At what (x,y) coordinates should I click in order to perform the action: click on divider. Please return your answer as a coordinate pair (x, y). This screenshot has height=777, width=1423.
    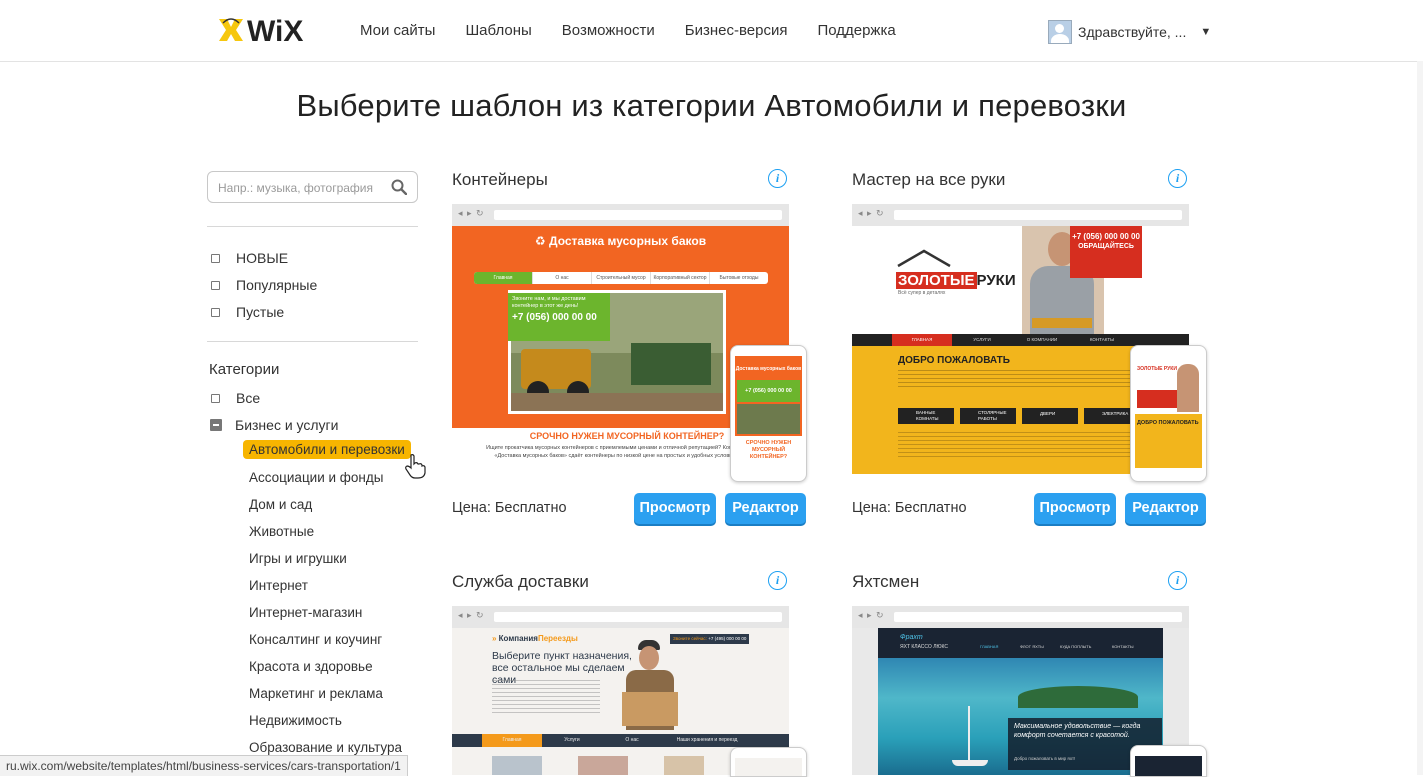
    Looking at the image, I should click on (312, 226).